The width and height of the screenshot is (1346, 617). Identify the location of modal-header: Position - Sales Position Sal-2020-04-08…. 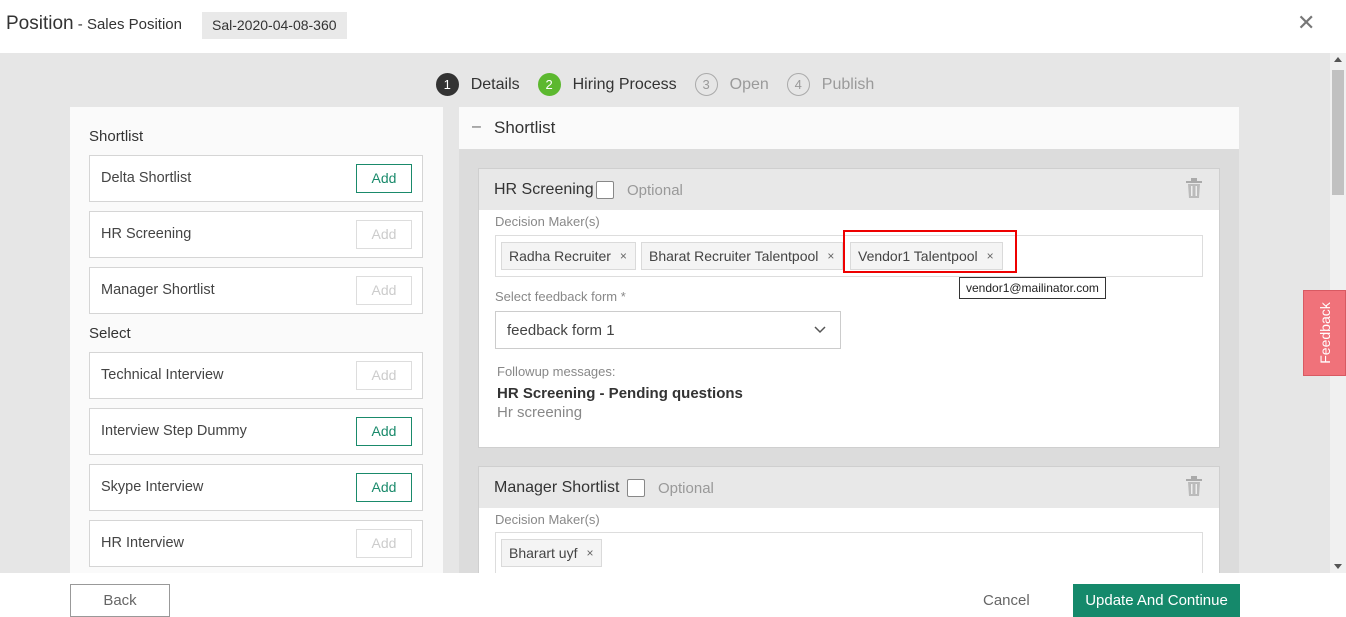
(673, 26).